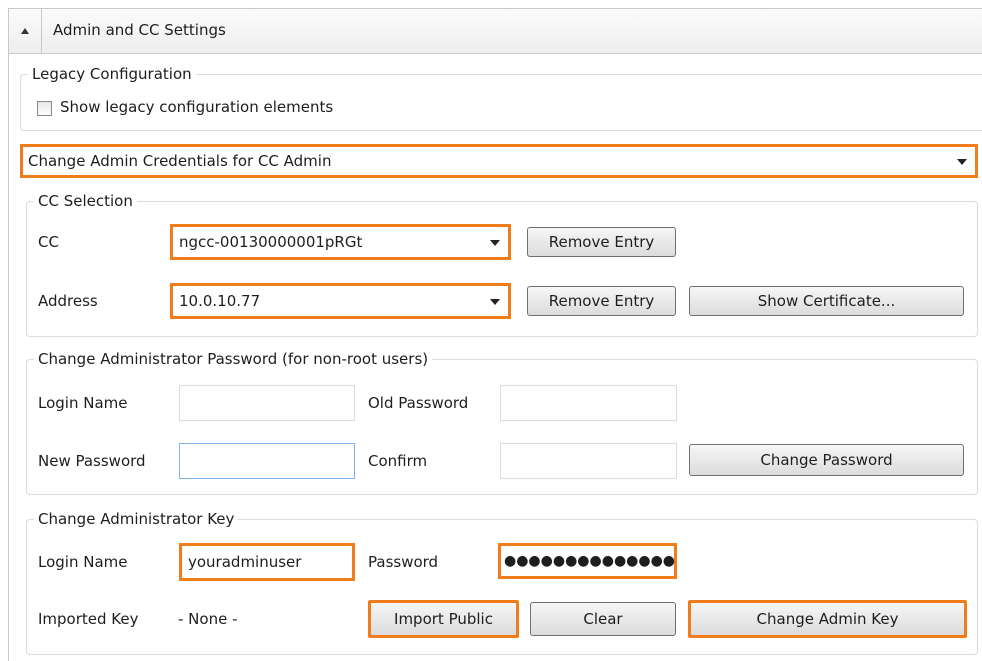  Describe the element at coordinates (92, 461) in the screenshot. I see `new-password-label: New Password` at that location.